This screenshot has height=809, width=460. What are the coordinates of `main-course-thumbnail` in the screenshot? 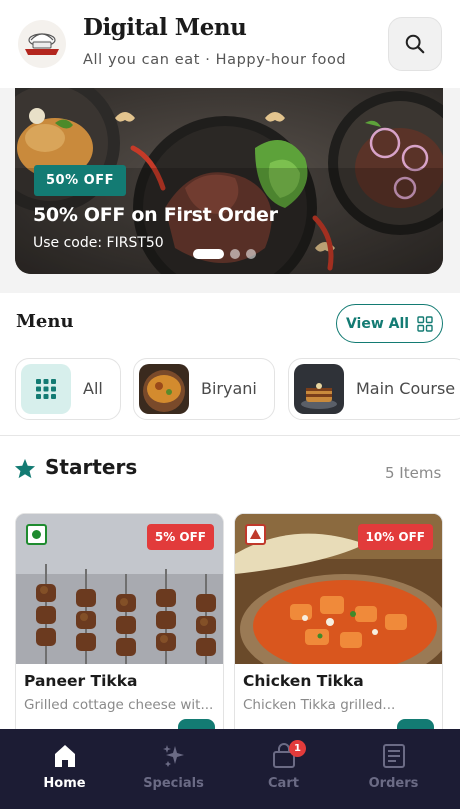 It's located at (319, 389).